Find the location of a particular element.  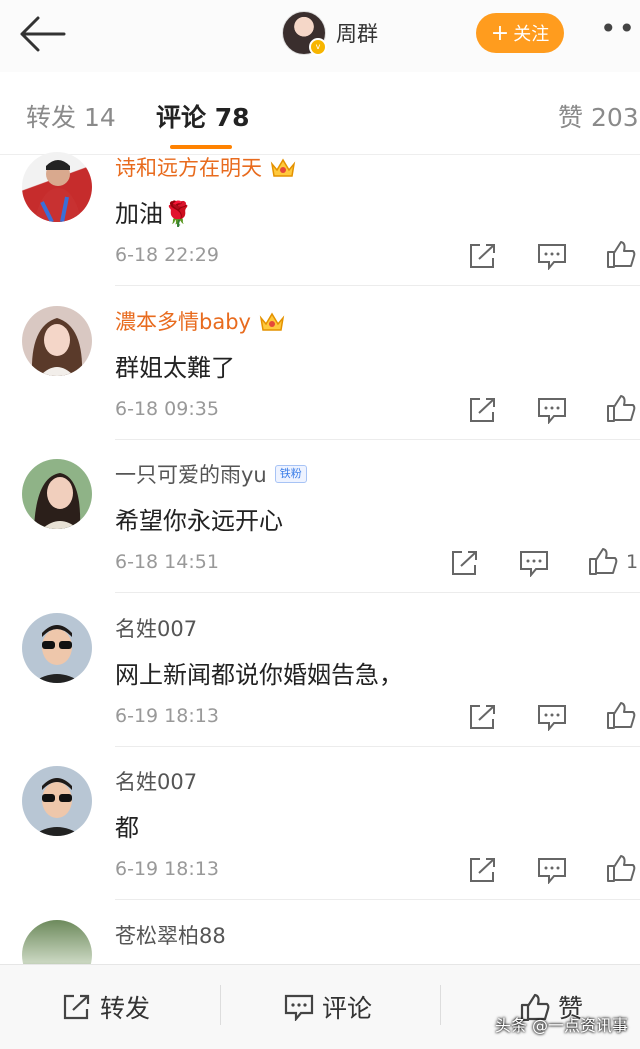

commenter-name: 濃本多情baby is located at coordinates (200, 321).